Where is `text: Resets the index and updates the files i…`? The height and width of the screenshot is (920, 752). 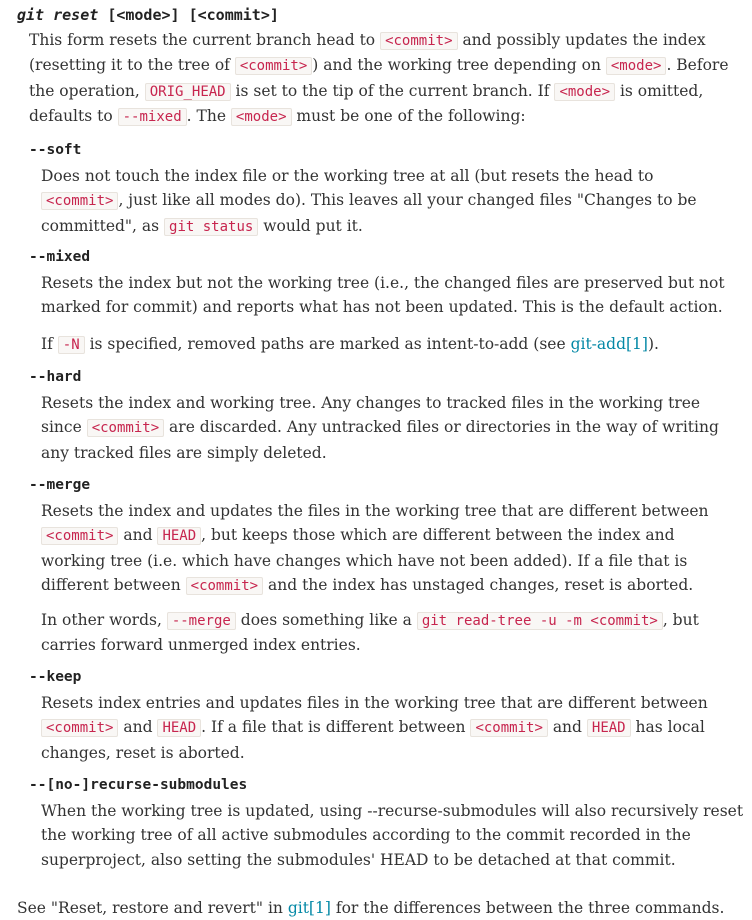 text: Resets the index and updates the files i… is located at coordinates (375, 511).